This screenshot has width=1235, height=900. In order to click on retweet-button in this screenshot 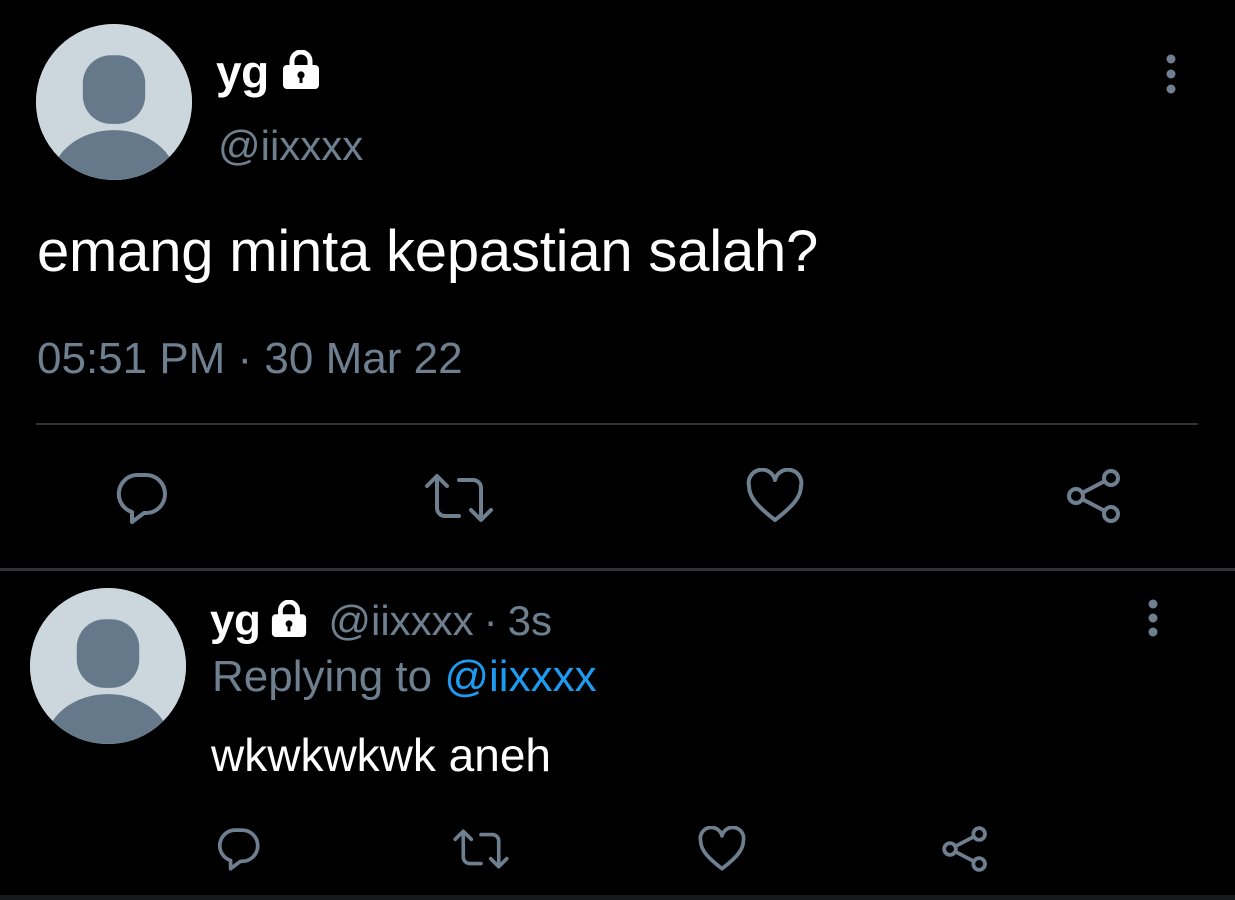, I will do `click(459, 498)`.